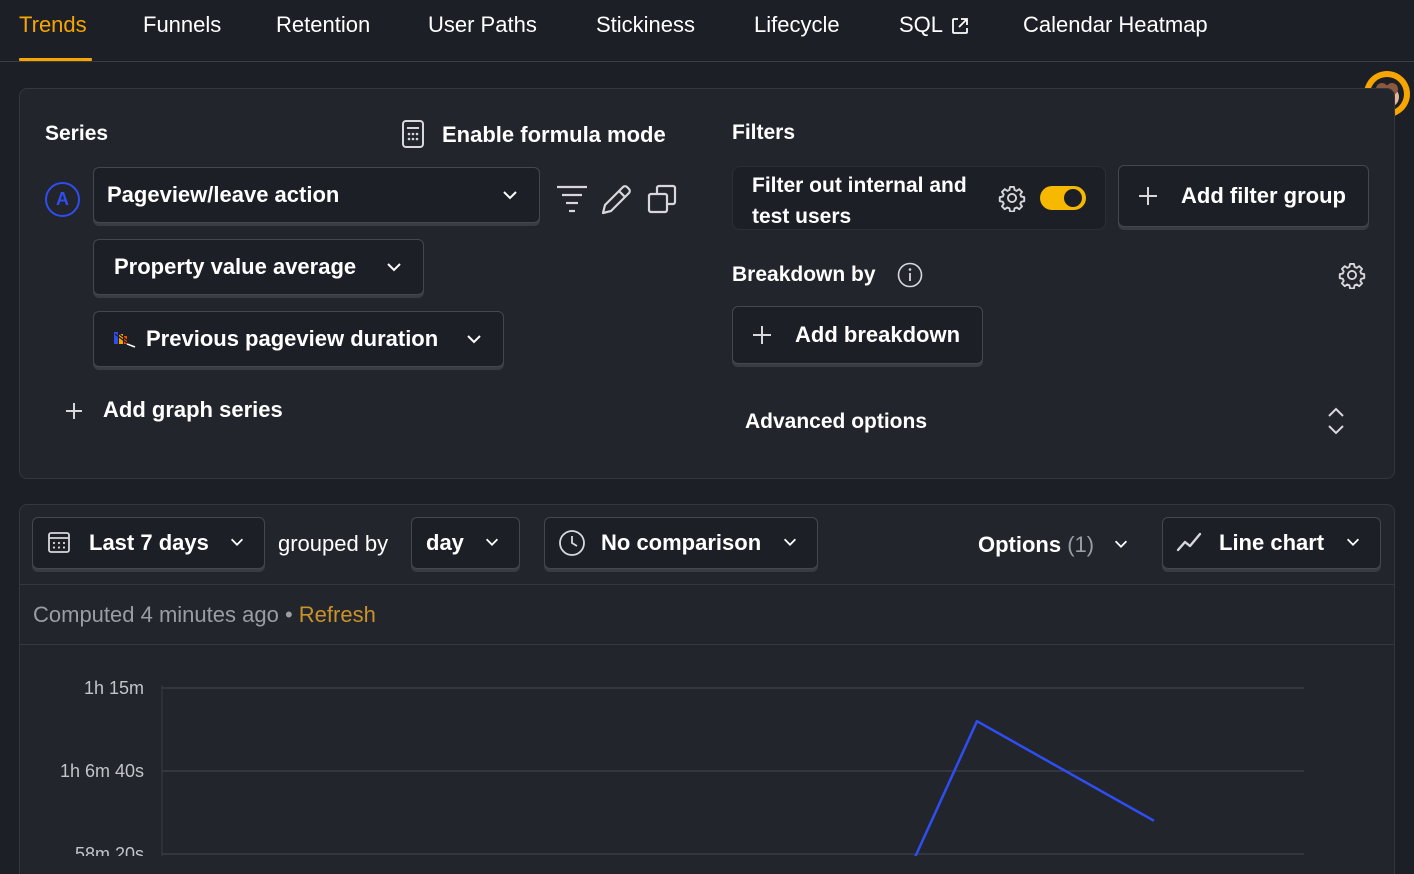 The width and height of the screenshot is (1414, 874). Describe the element at coordinates (1189, 542) in the screenshot. I see `line-chart-icon` at that location.